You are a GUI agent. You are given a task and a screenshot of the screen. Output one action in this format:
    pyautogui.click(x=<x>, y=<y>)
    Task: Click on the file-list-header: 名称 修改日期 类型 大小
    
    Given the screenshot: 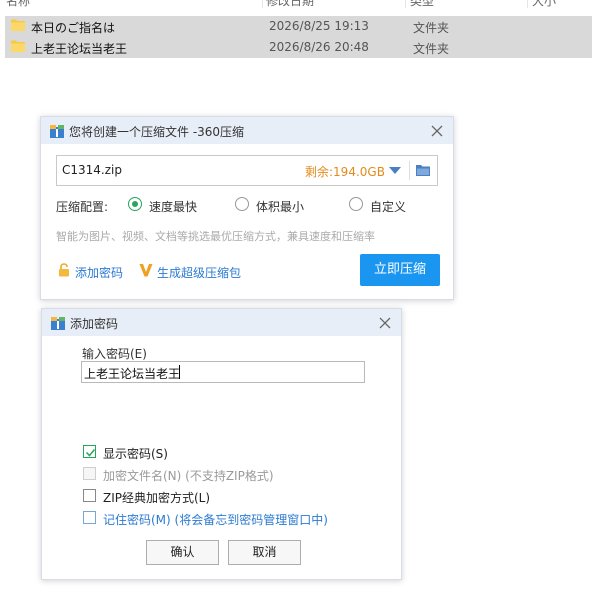 What is the action you would take?
    pyautogui.click(x=300, y=4)
    